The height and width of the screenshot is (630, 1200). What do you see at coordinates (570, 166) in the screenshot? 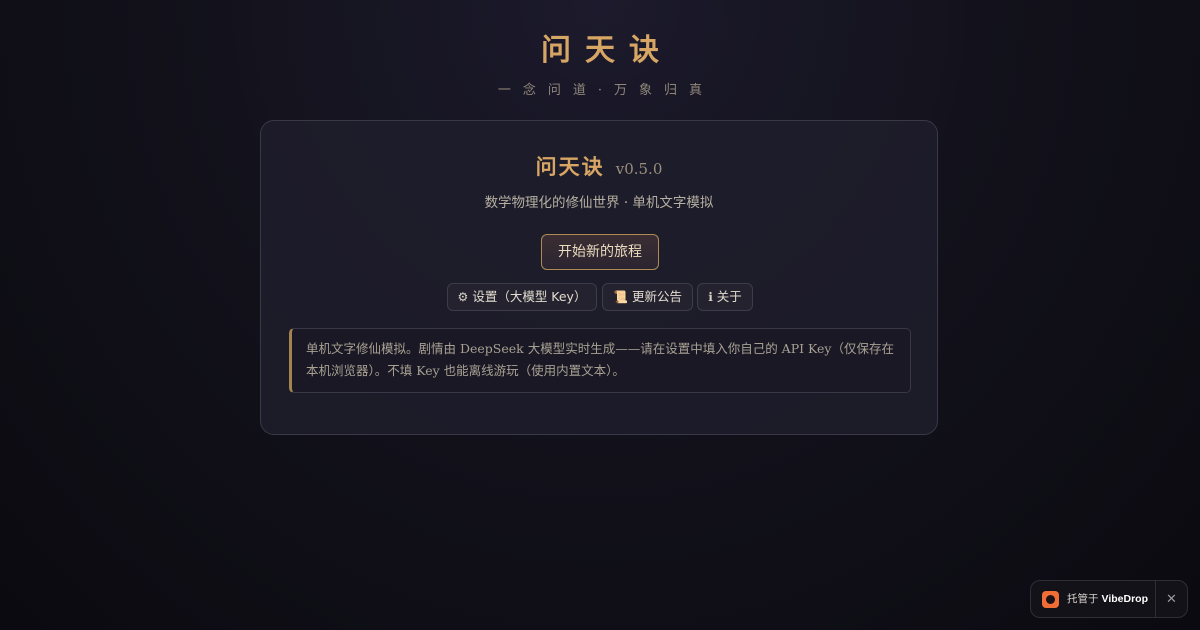
I see `card-title: 问天诀` at bounding box center [570, 166].